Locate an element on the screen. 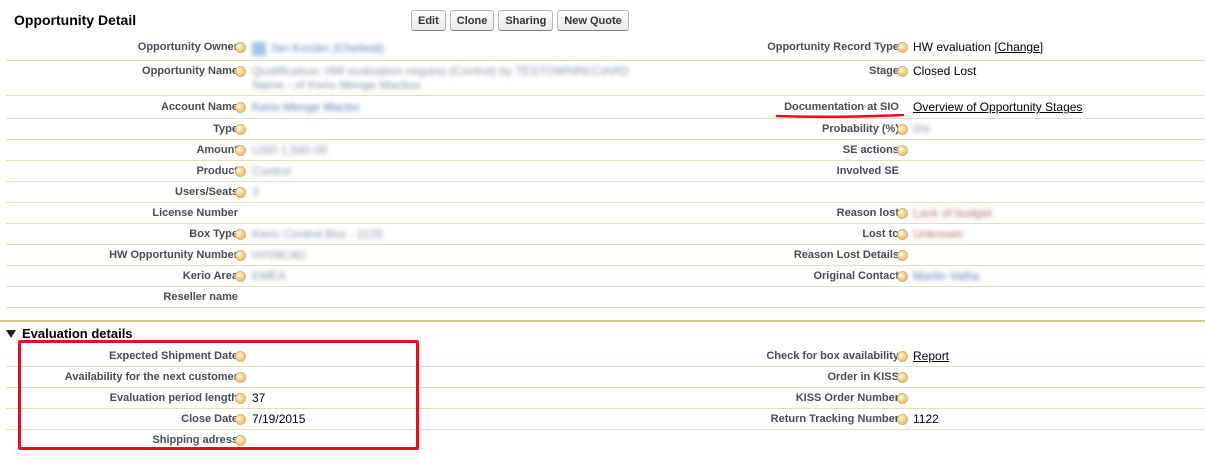  field-value-product: Control is located at coordinates (271, 171).